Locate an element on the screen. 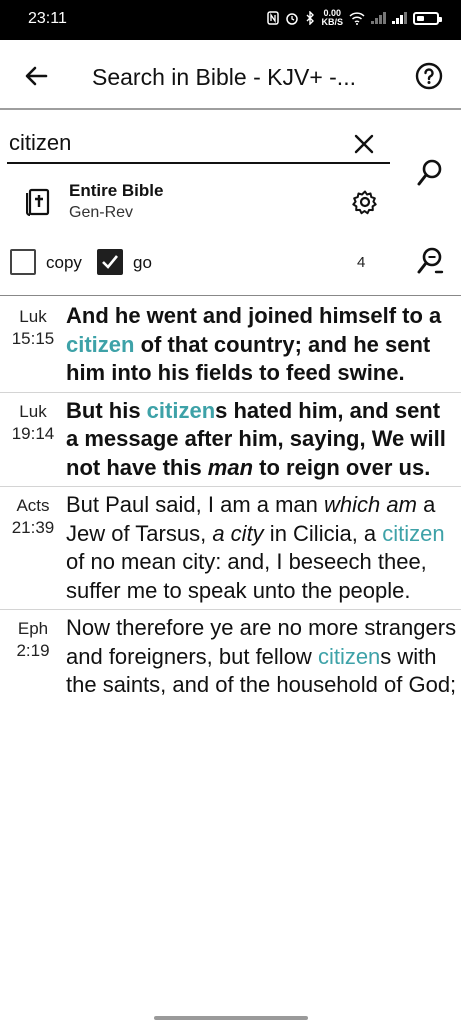  verse-chapter-verse: 21:39 is located at coordinates (33, 527).